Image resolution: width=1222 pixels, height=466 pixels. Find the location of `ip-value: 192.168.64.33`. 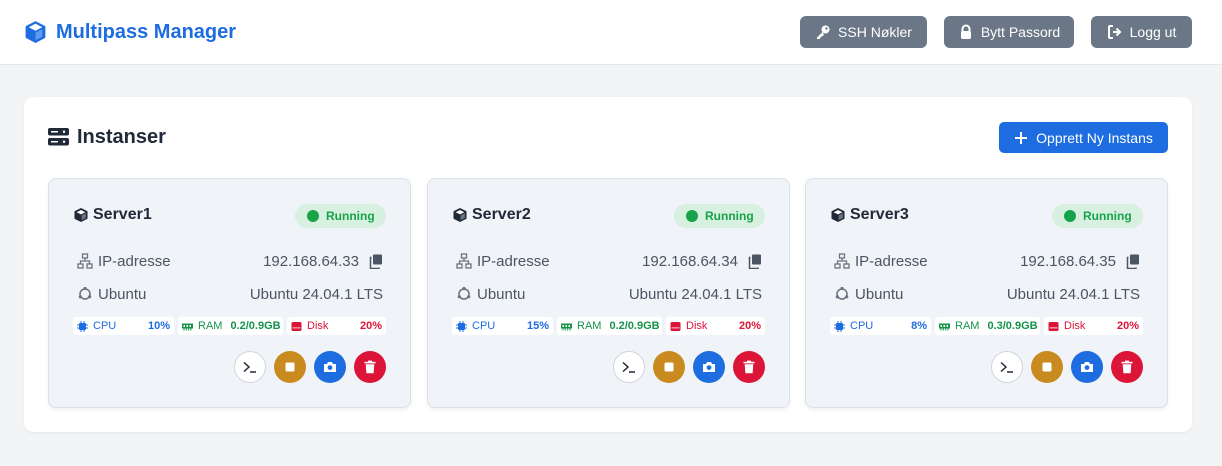

ip-value: 192.168.64.33 is located at coordinates (311, 261).